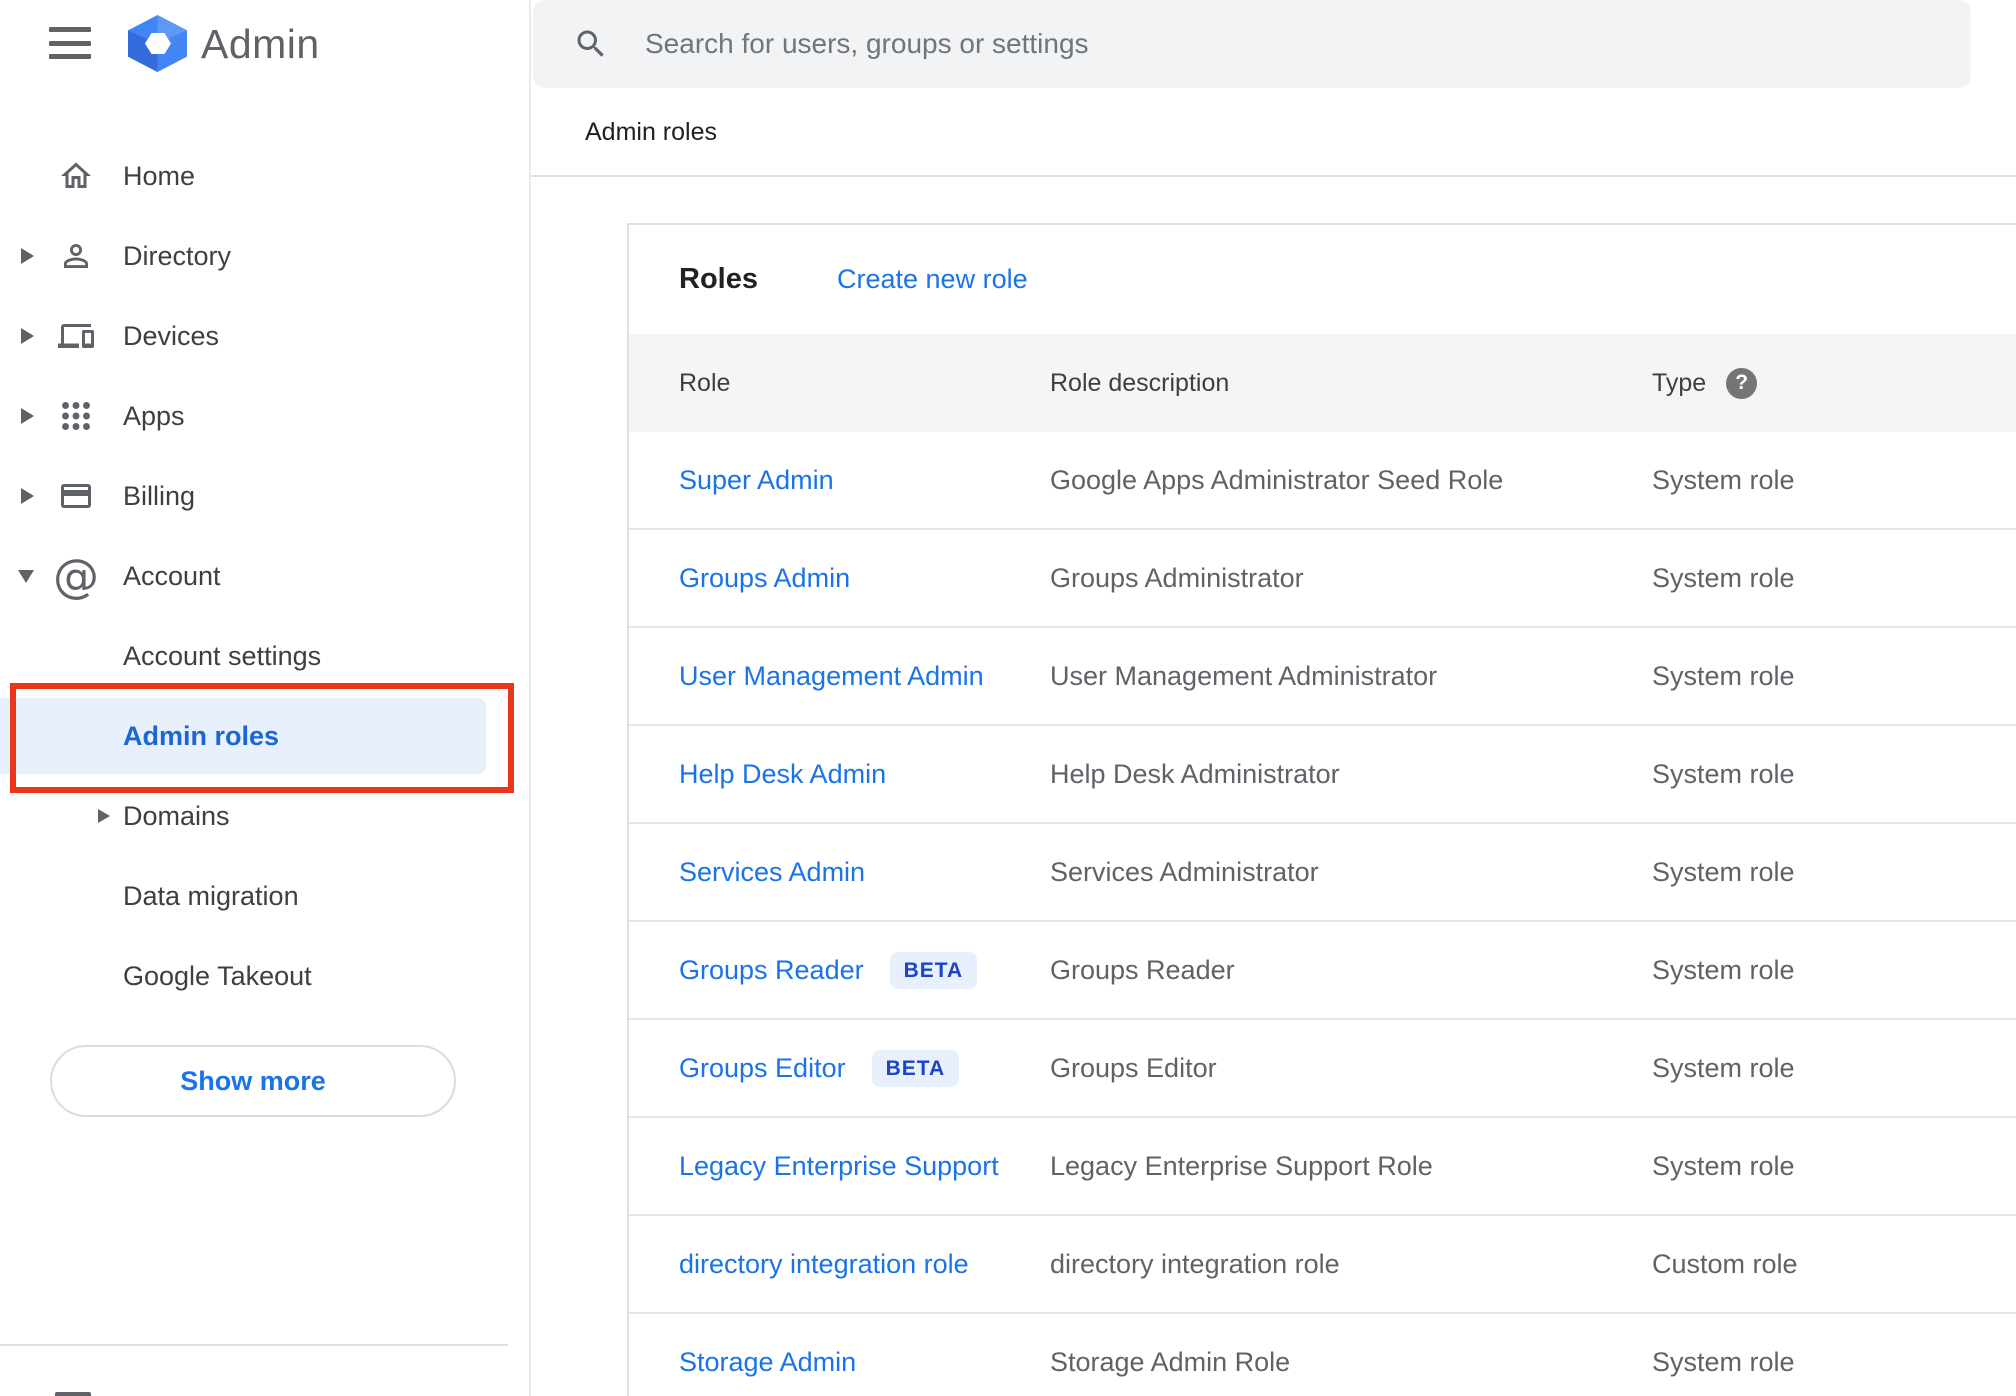 The image size is (2016, 1396). What do you see at coordinates (1725, 1263) in the screenshot?
I see `role-type: Custom role` at bounding box center [1725, 1263].